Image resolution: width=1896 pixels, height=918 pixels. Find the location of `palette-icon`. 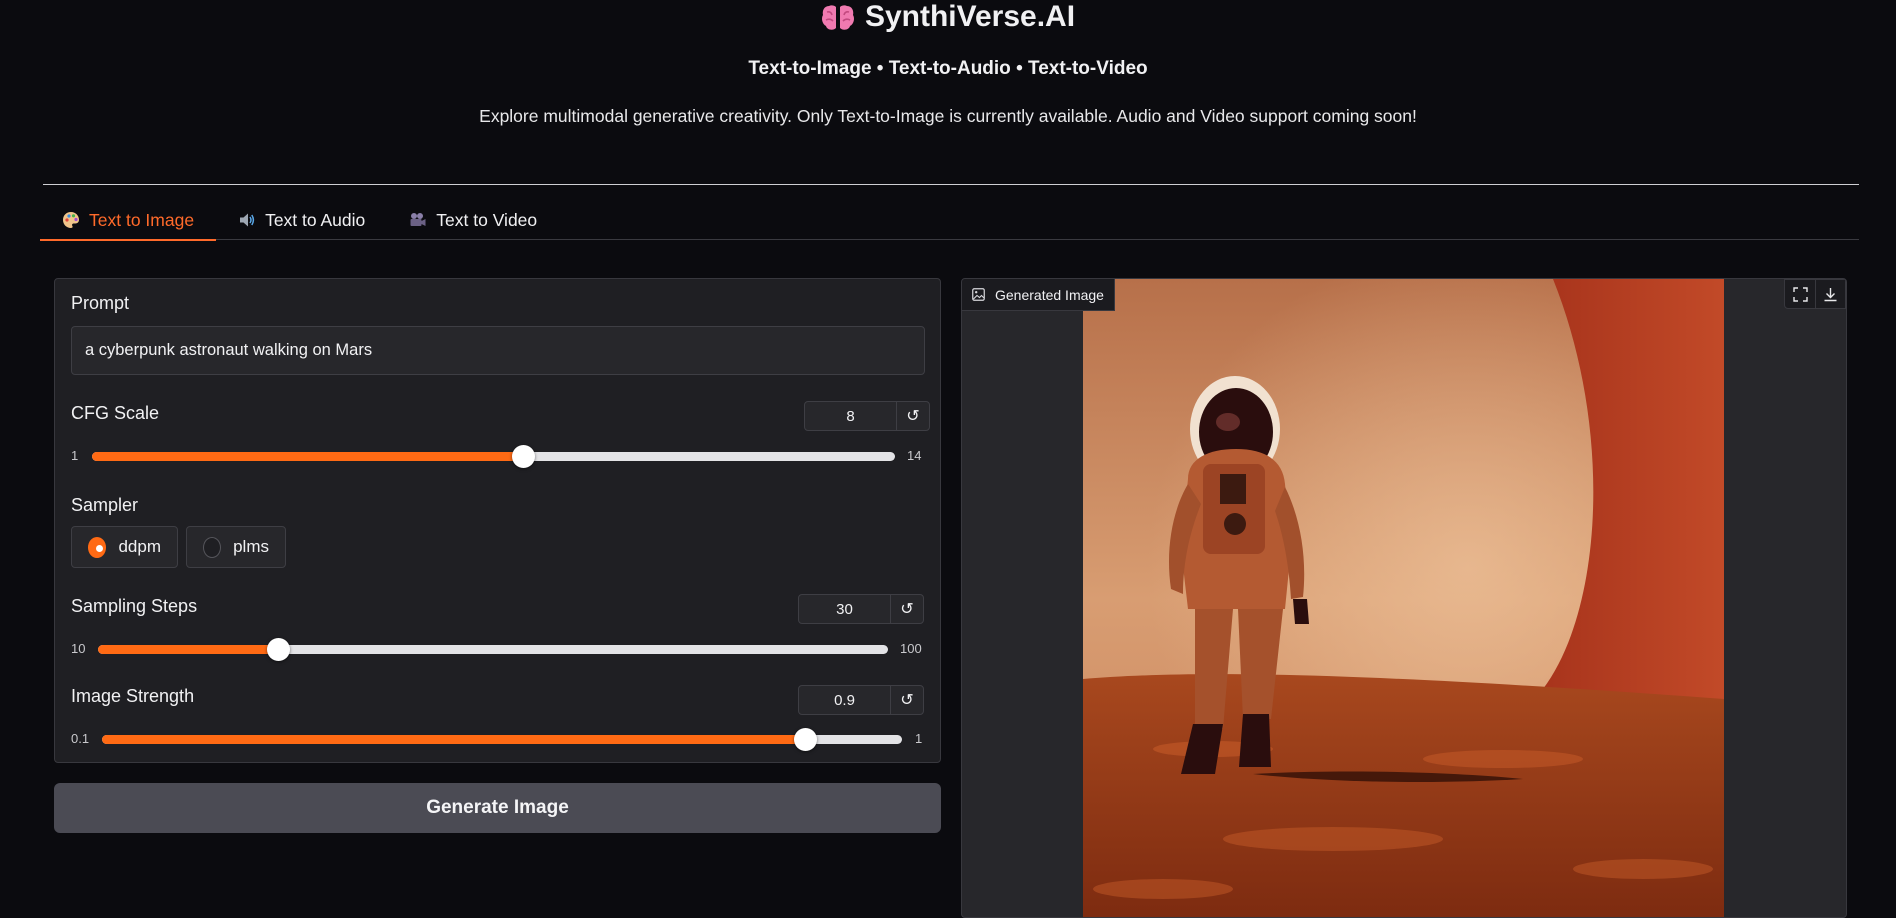

palette-icon is located at coordinates (71, 220).